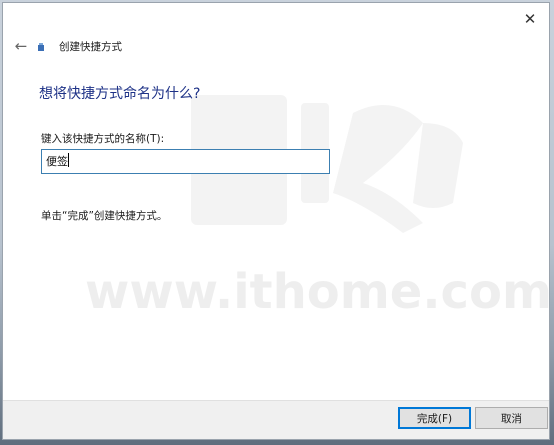 The image size is (554, 445). I want to click on close-icon: ✕, so click(530, 19).